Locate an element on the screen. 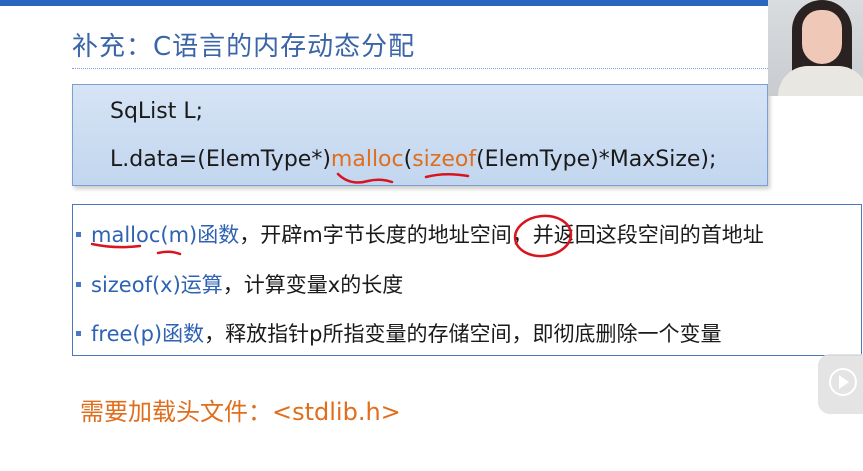 This screenshot has width=863, height=471. header-file-note: 需要加载头文件：<stdlib.h> is located at coordinates (240, 412).